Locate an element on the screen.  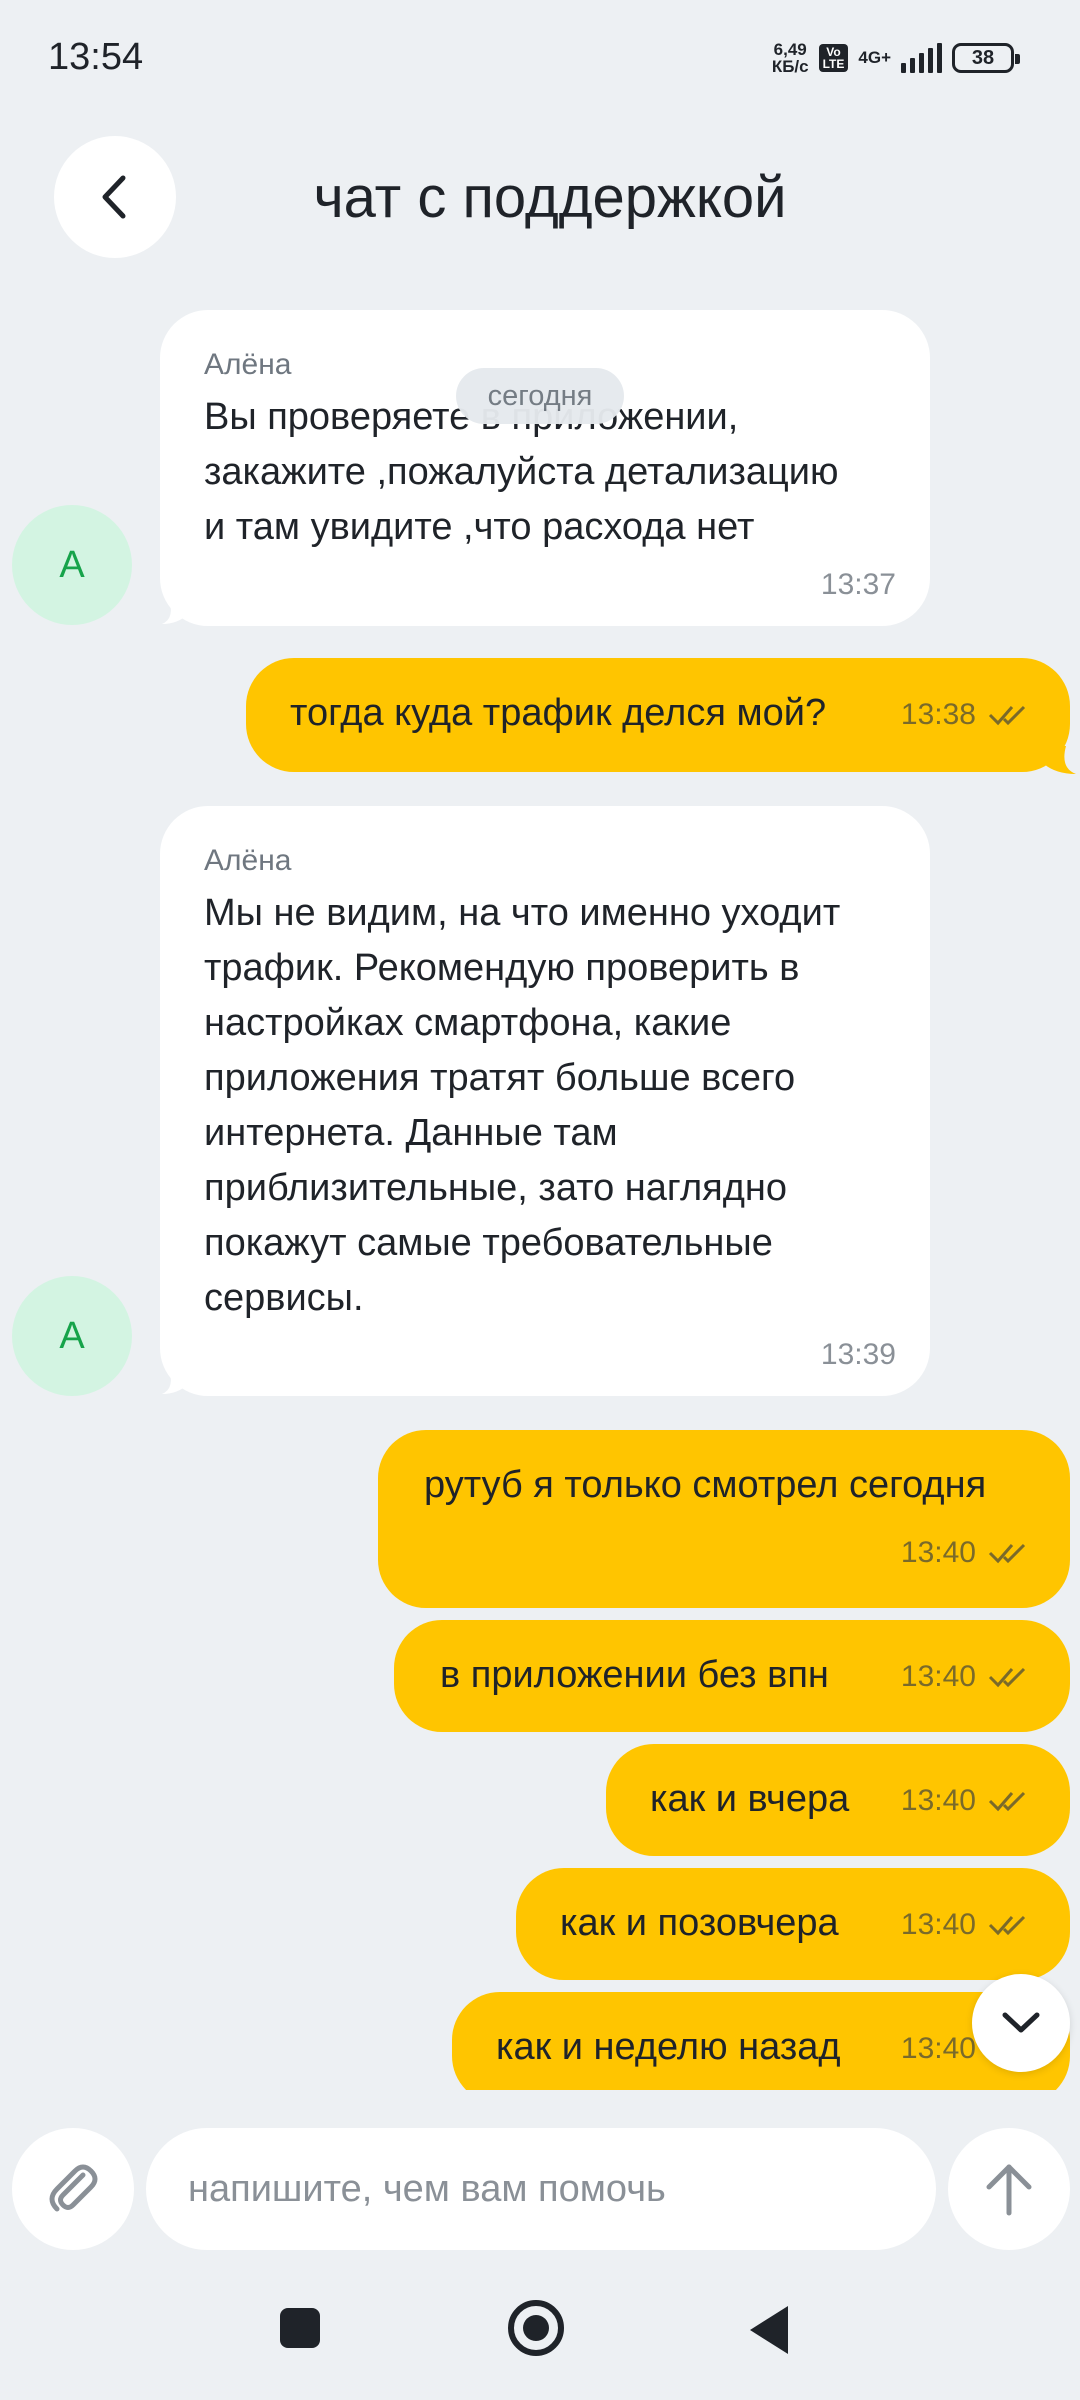
home-button is located at coordinates (536, 2328).